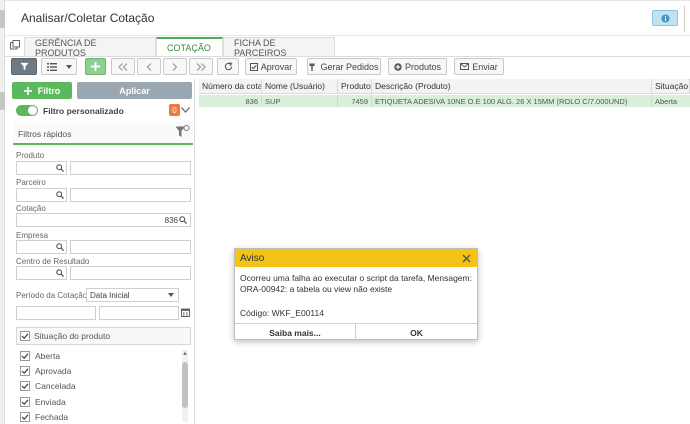 Image resolution: width=690 pixels, height=424 pixels. Describe the element at coordinates (88, 18) in the screenshot. I see `page-title: Analisar/Coletar Cotação` at that location.